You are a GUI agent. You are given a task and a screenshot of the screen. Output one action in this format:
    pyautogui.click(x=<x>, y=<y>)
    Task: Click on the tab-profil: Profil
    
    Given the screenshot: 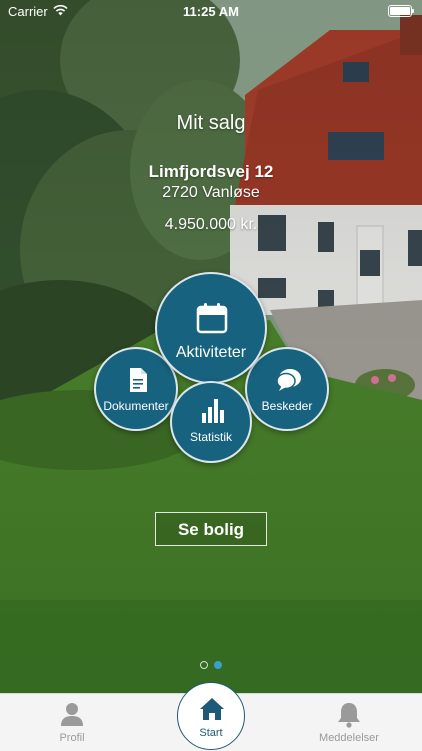 What is the action you would take?
    pyautogui.click(x=72, y=719)
    